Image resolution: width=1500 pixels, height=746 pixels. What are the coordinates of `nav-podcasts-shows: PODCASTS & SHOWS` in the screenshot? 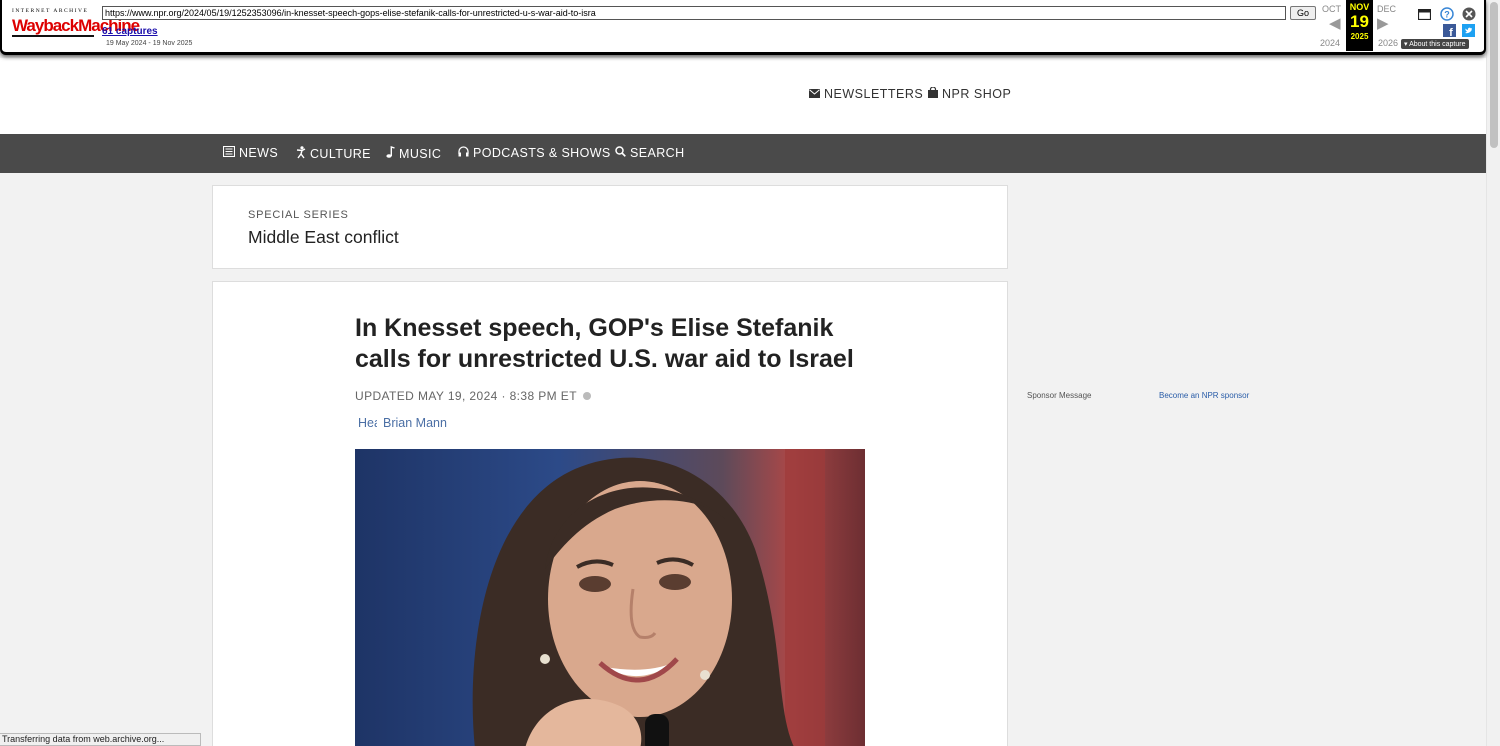 It's located at (534, 153).